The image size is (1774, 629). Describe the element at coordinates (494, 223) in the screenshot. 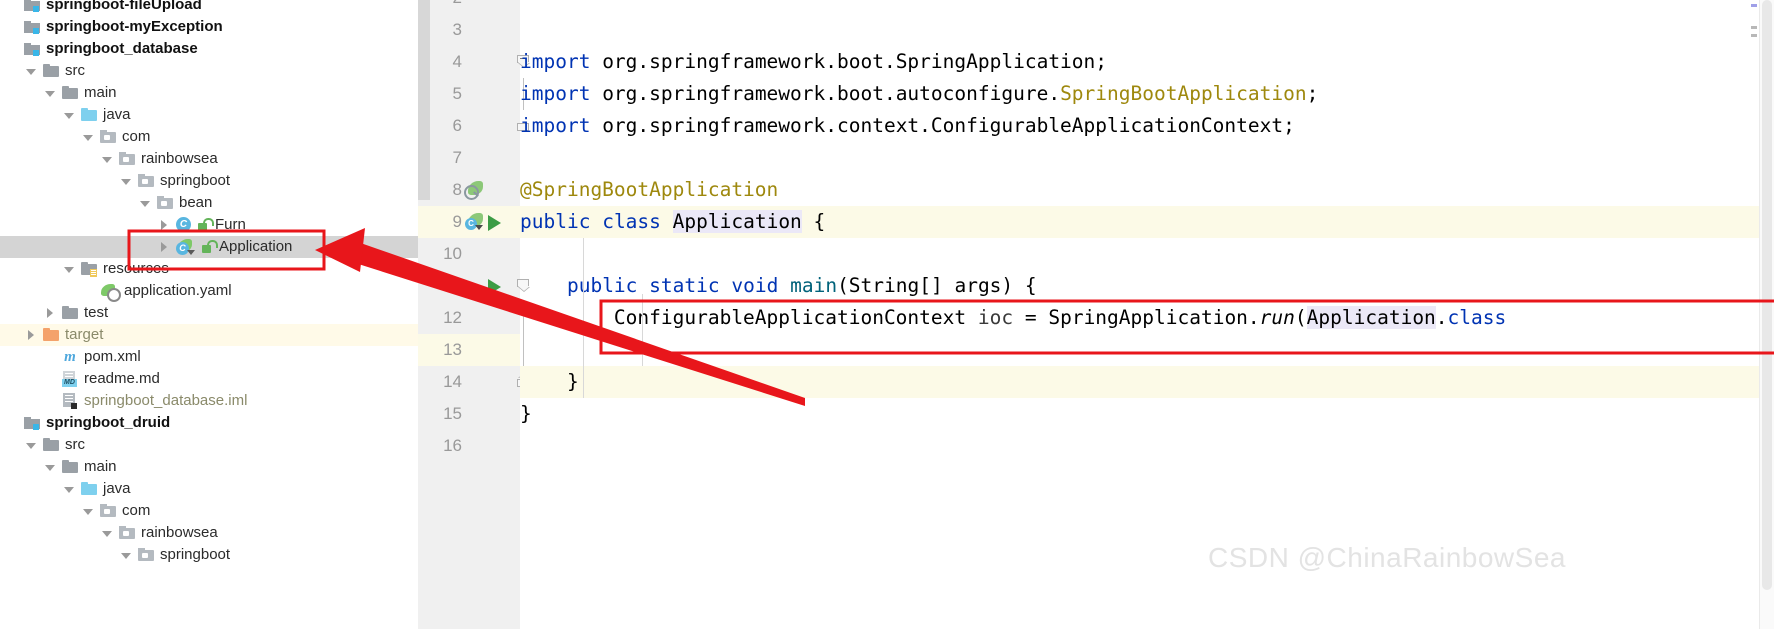

I see `run-gutter-icon-class` at that location.